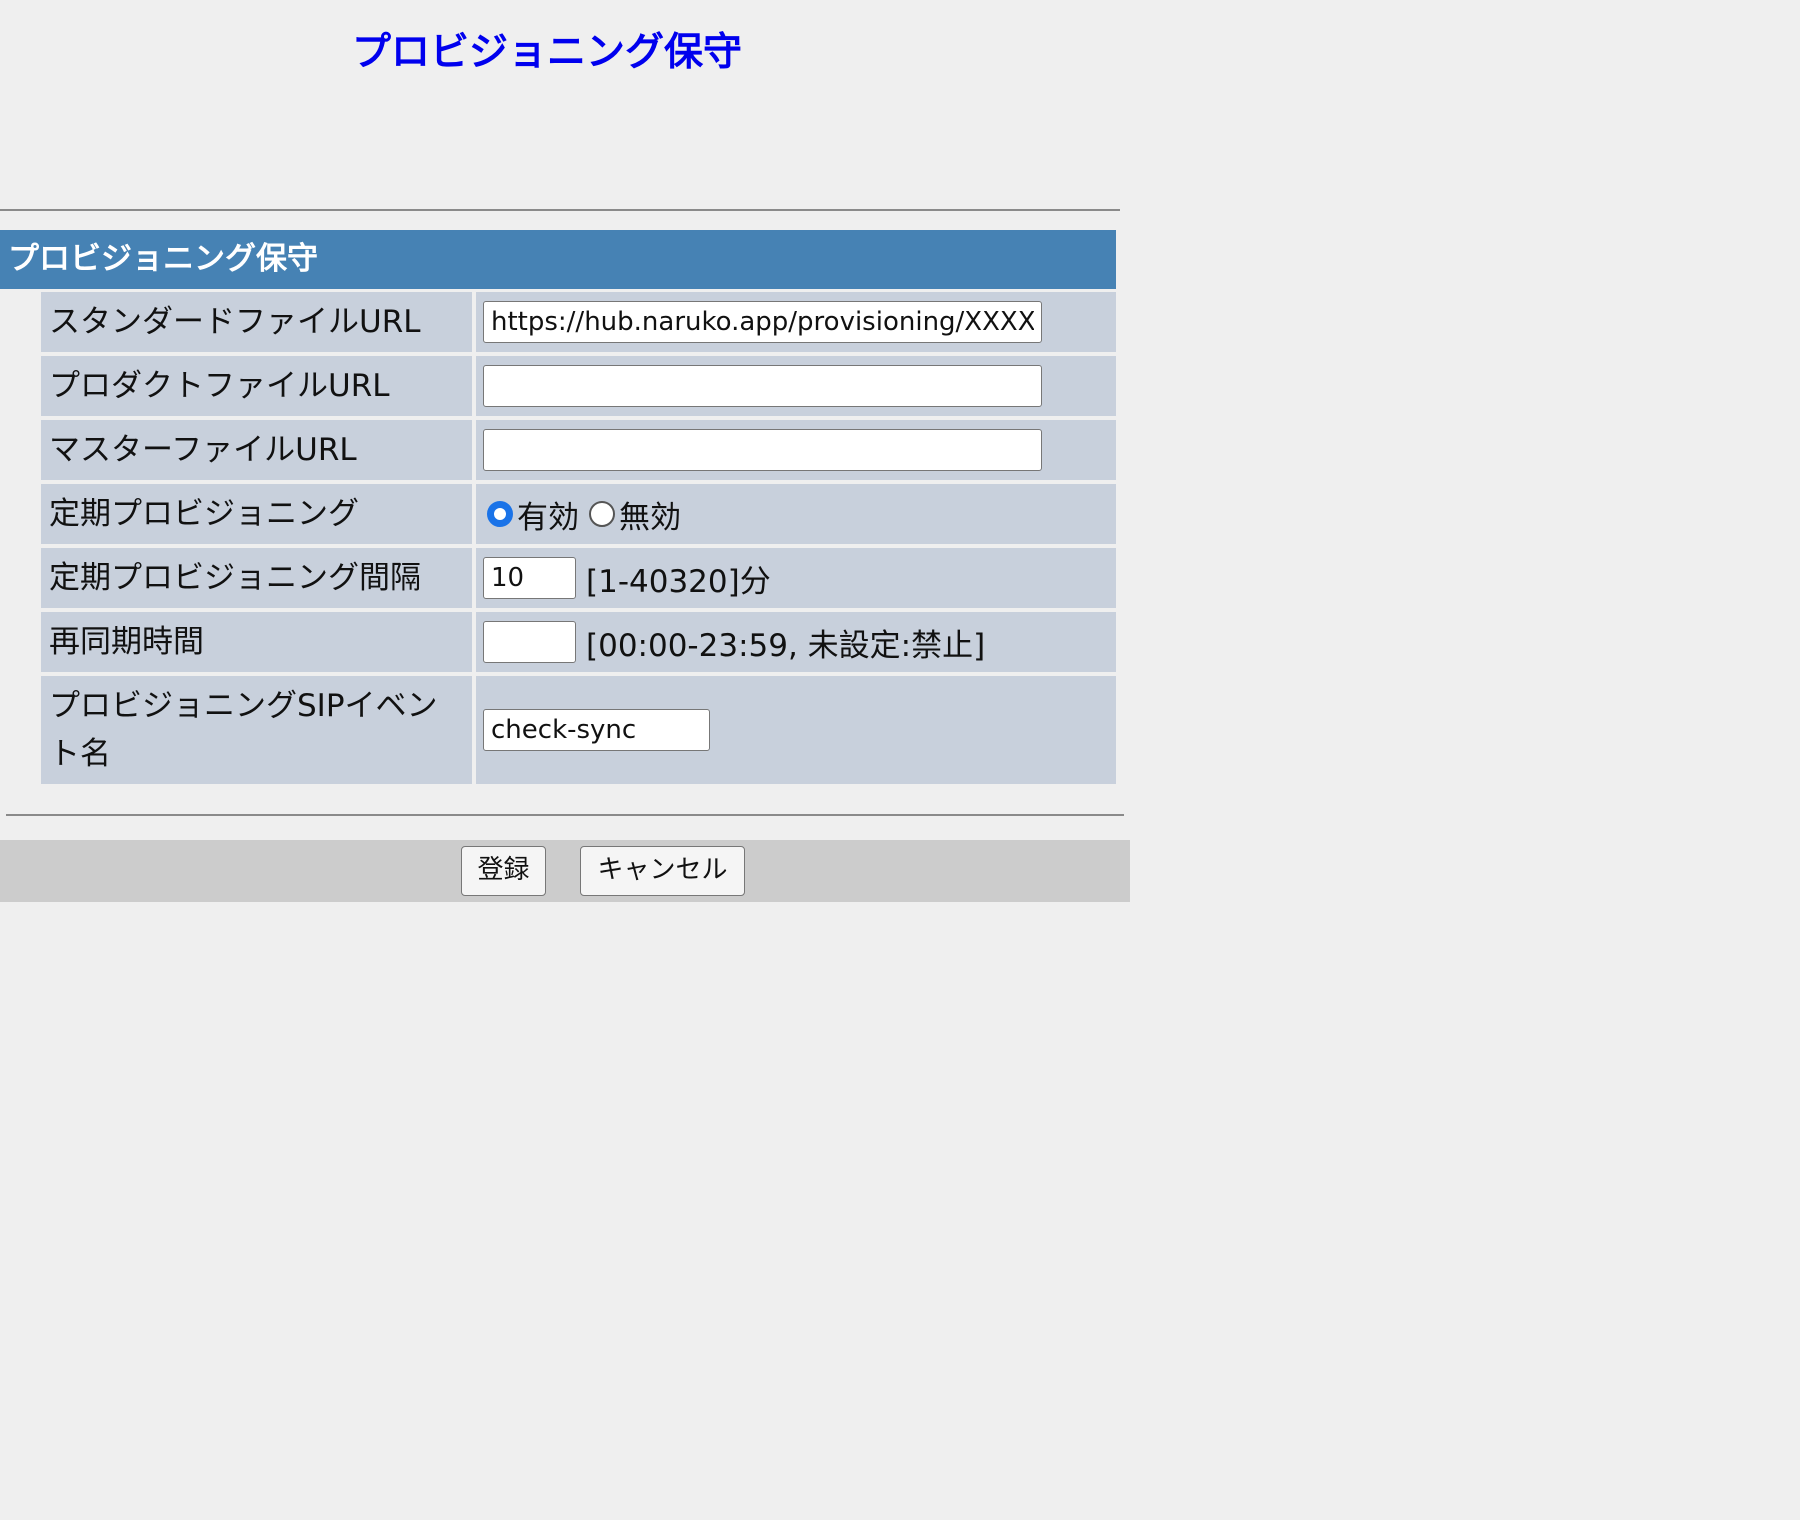 Image resolution: width=1800 pixels, height=1520 pixels. I want to click on page-title: プロビジョニング保守, so click(547, 52).